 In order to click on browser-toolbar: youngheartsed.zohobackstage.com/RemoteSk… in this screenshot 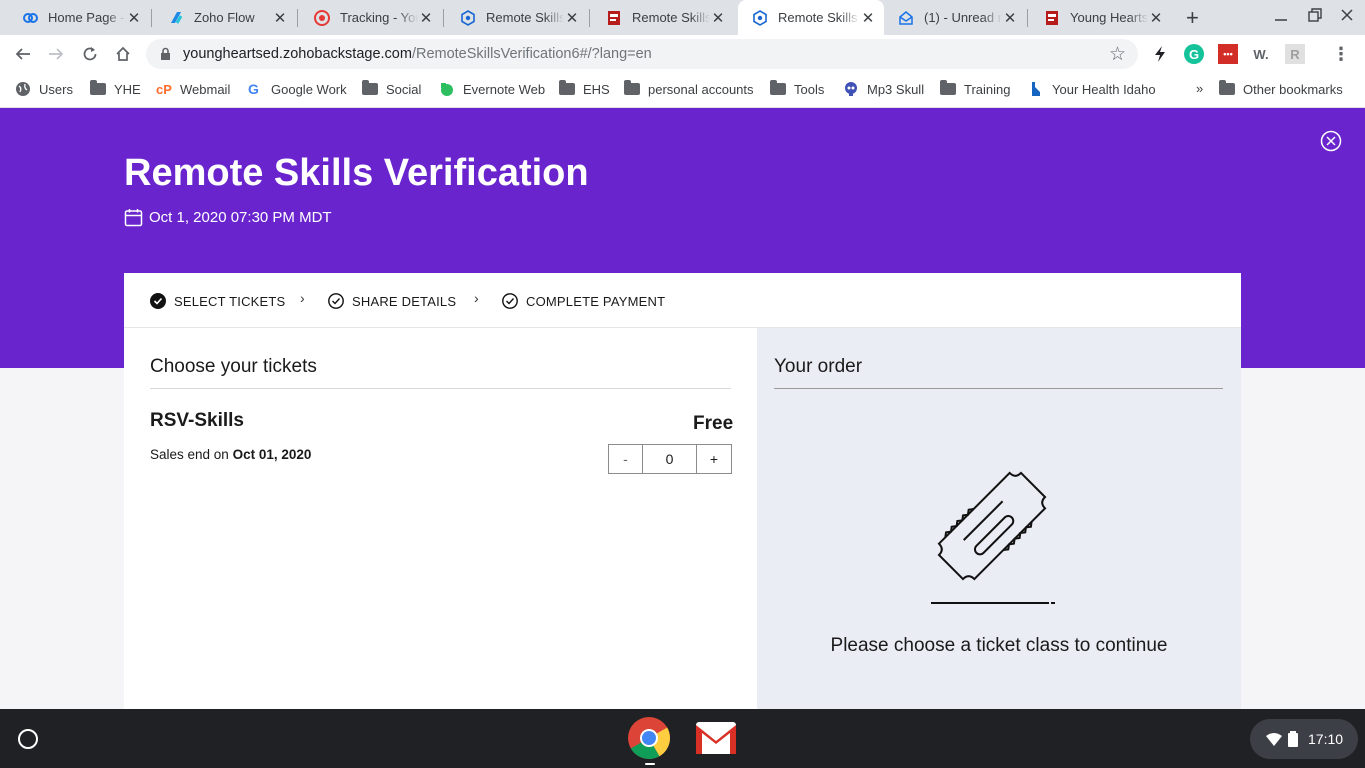, I will do `click(682, 54)`.